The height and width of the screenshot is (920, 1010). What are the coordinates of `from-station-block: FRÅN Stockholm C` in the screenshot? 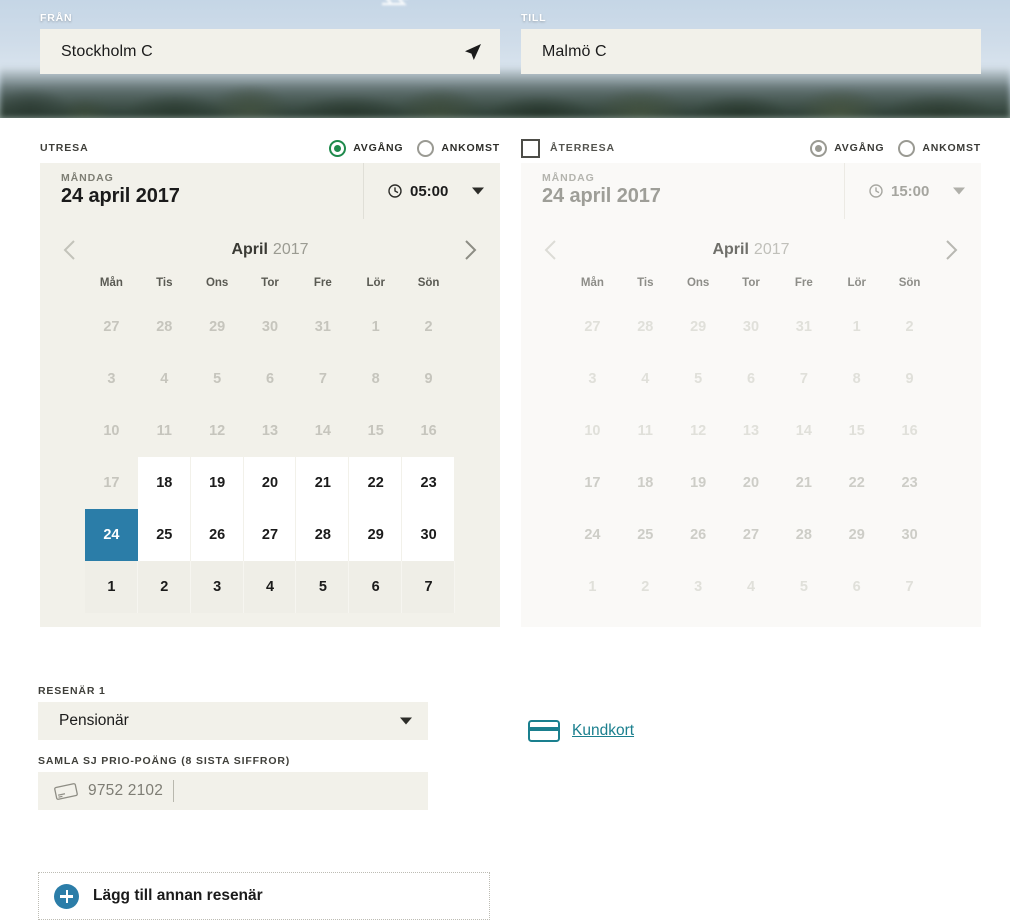 It's located at (270, 43).